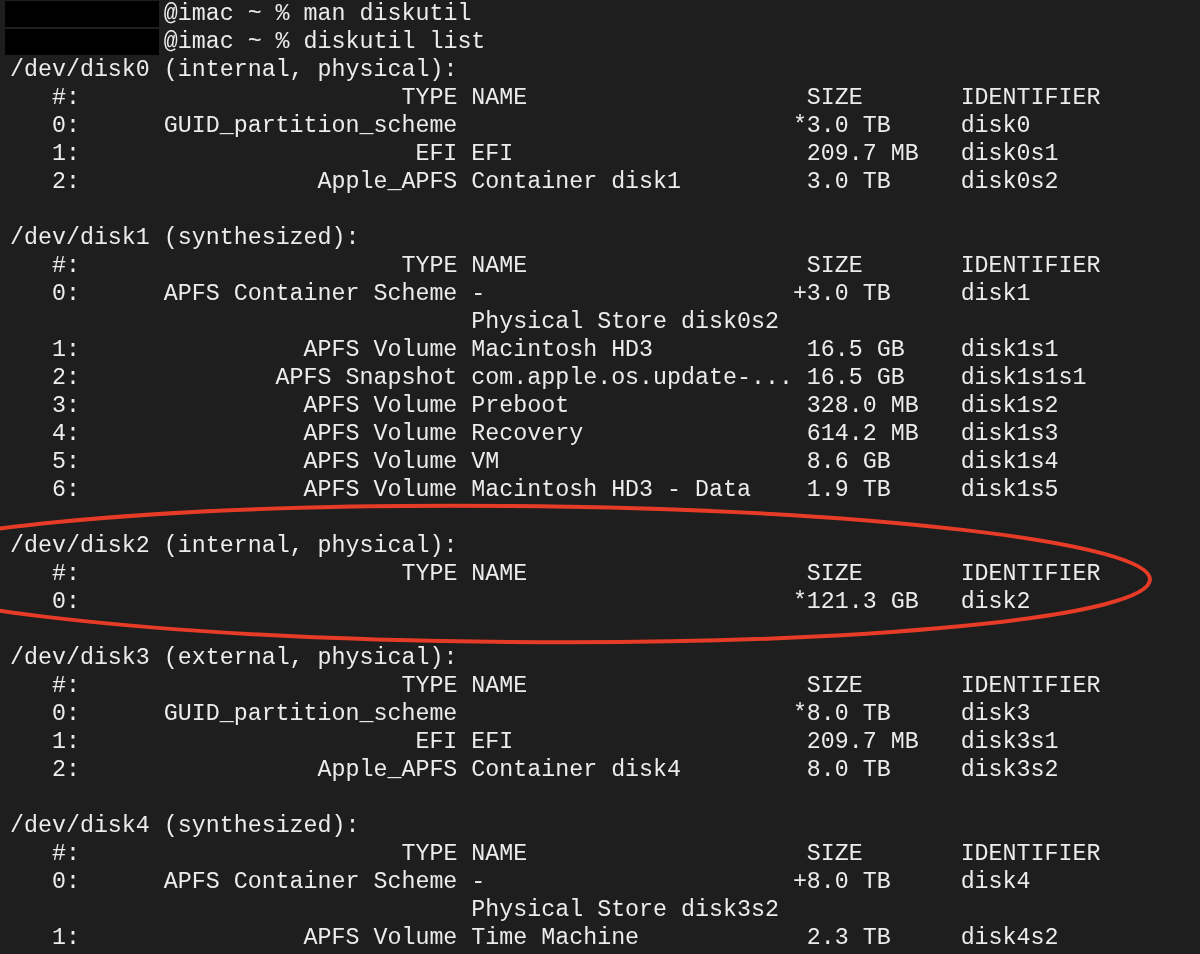 This screenshot has width=1200, height=954. What do you see at coordinates (1009, 154) in the screenshot?
I see `partition-identifier: disk0s1` at bounding box center [1009, 154].